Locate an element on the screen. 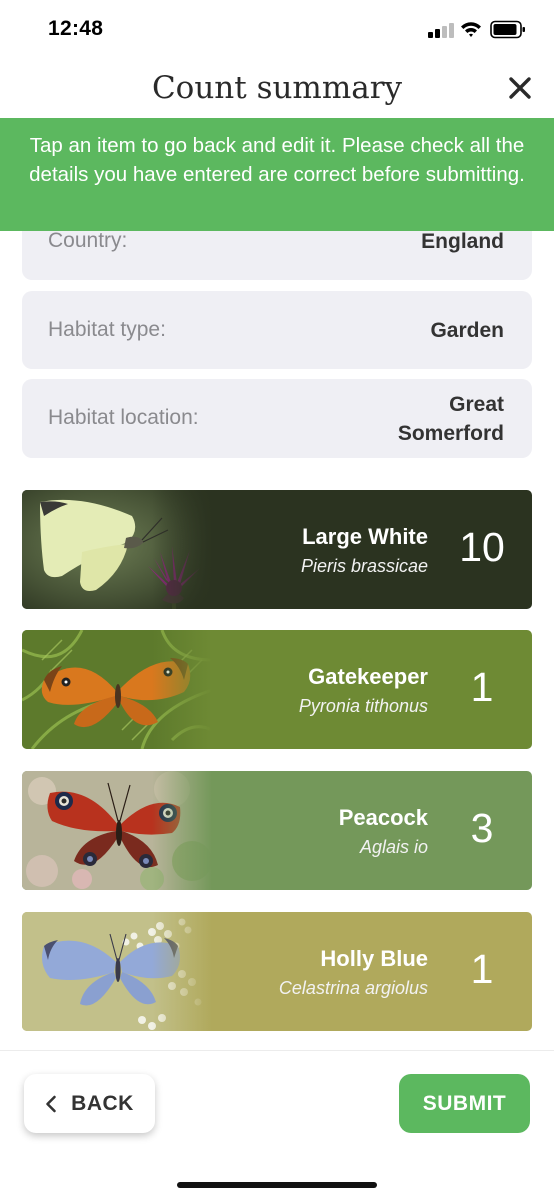 The image size is (554, 1200). detail-value: Garden is located at coordinates (467, 330).